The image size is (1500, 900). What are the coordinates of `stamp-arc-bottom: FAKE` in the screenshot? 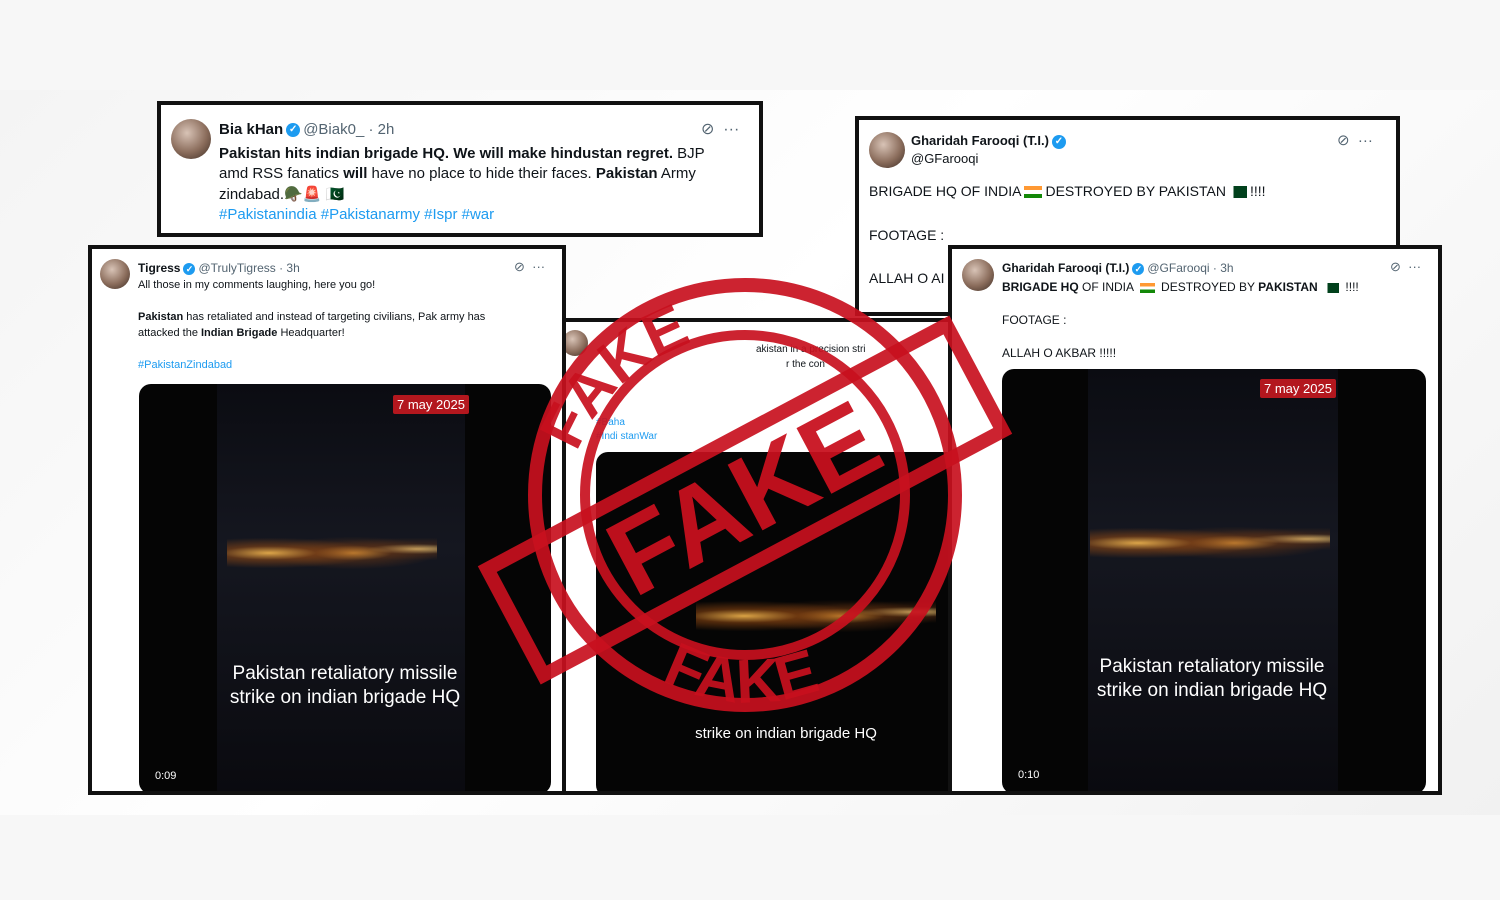 It's located at (740, 673).